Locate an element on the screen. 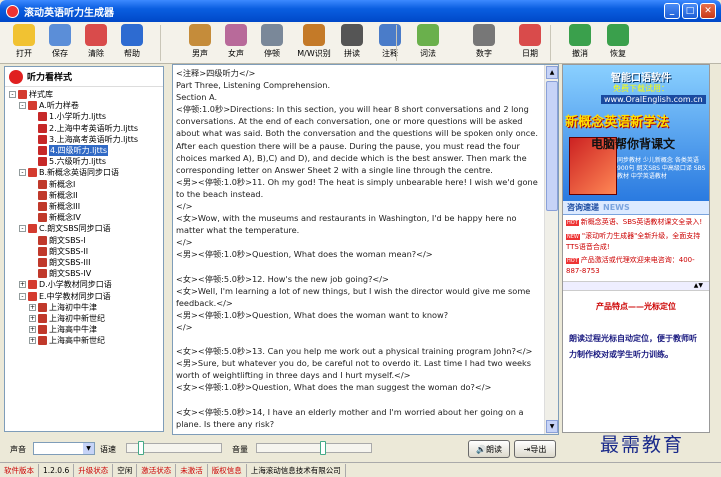  tree-node: + 上海高中牛津 is located at coordinates (63, 329).